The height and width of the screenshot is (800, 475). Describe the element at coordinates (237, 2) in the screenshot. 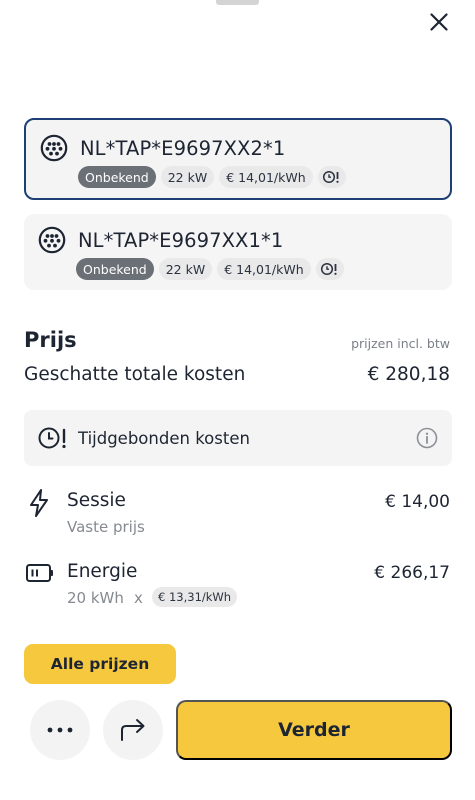

I see `sheet-grabber` at that location.